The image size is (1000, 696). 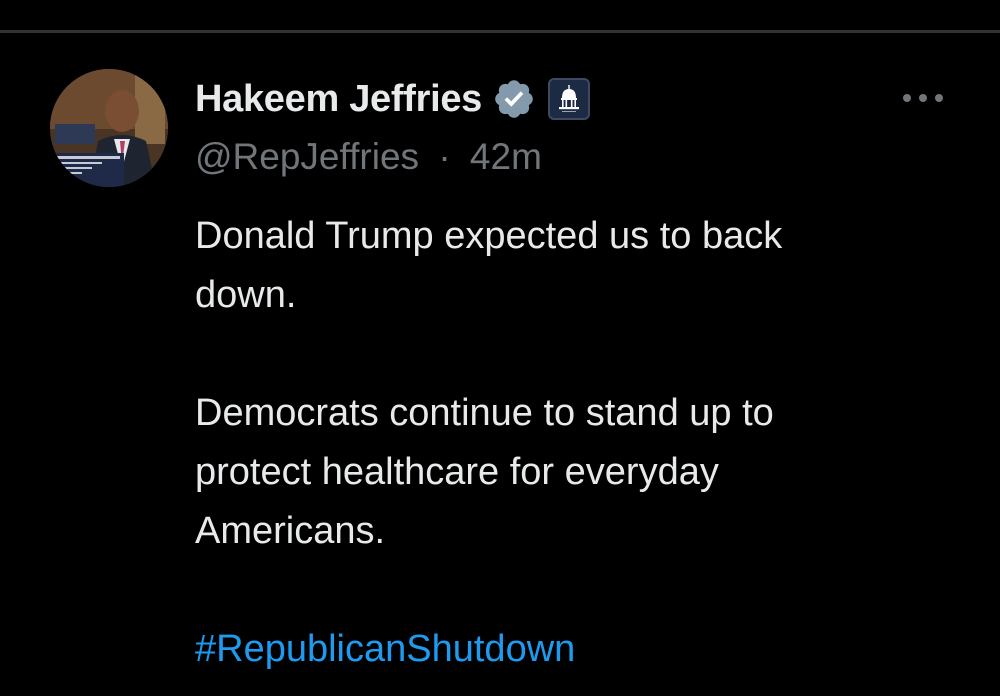 What do you see at coordinates (385, 649) in the screenshot?
I see `hashtag-link: #RepublicanShutdown` at bounding box center [385, 649].